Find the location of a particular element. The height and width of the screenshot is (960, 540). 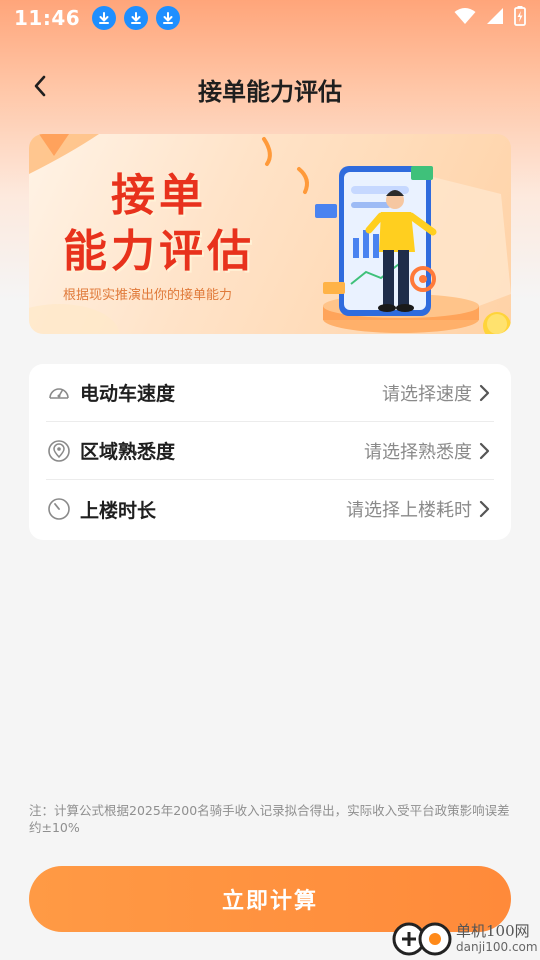

page-title: 接单能力评估 is located at coordinates (270, 92).